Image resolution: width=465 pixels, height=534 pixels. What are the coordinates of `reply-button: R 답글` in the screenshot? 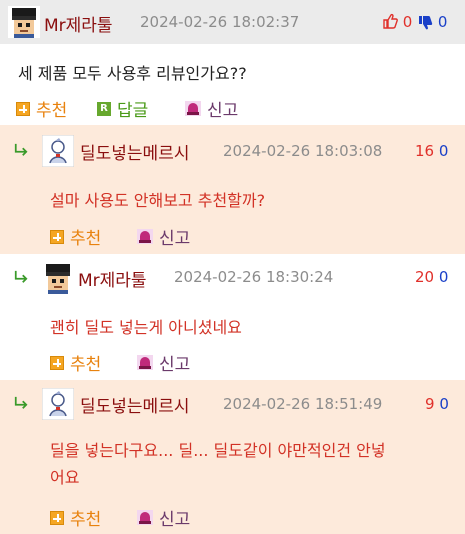 It's located at (122, 108).